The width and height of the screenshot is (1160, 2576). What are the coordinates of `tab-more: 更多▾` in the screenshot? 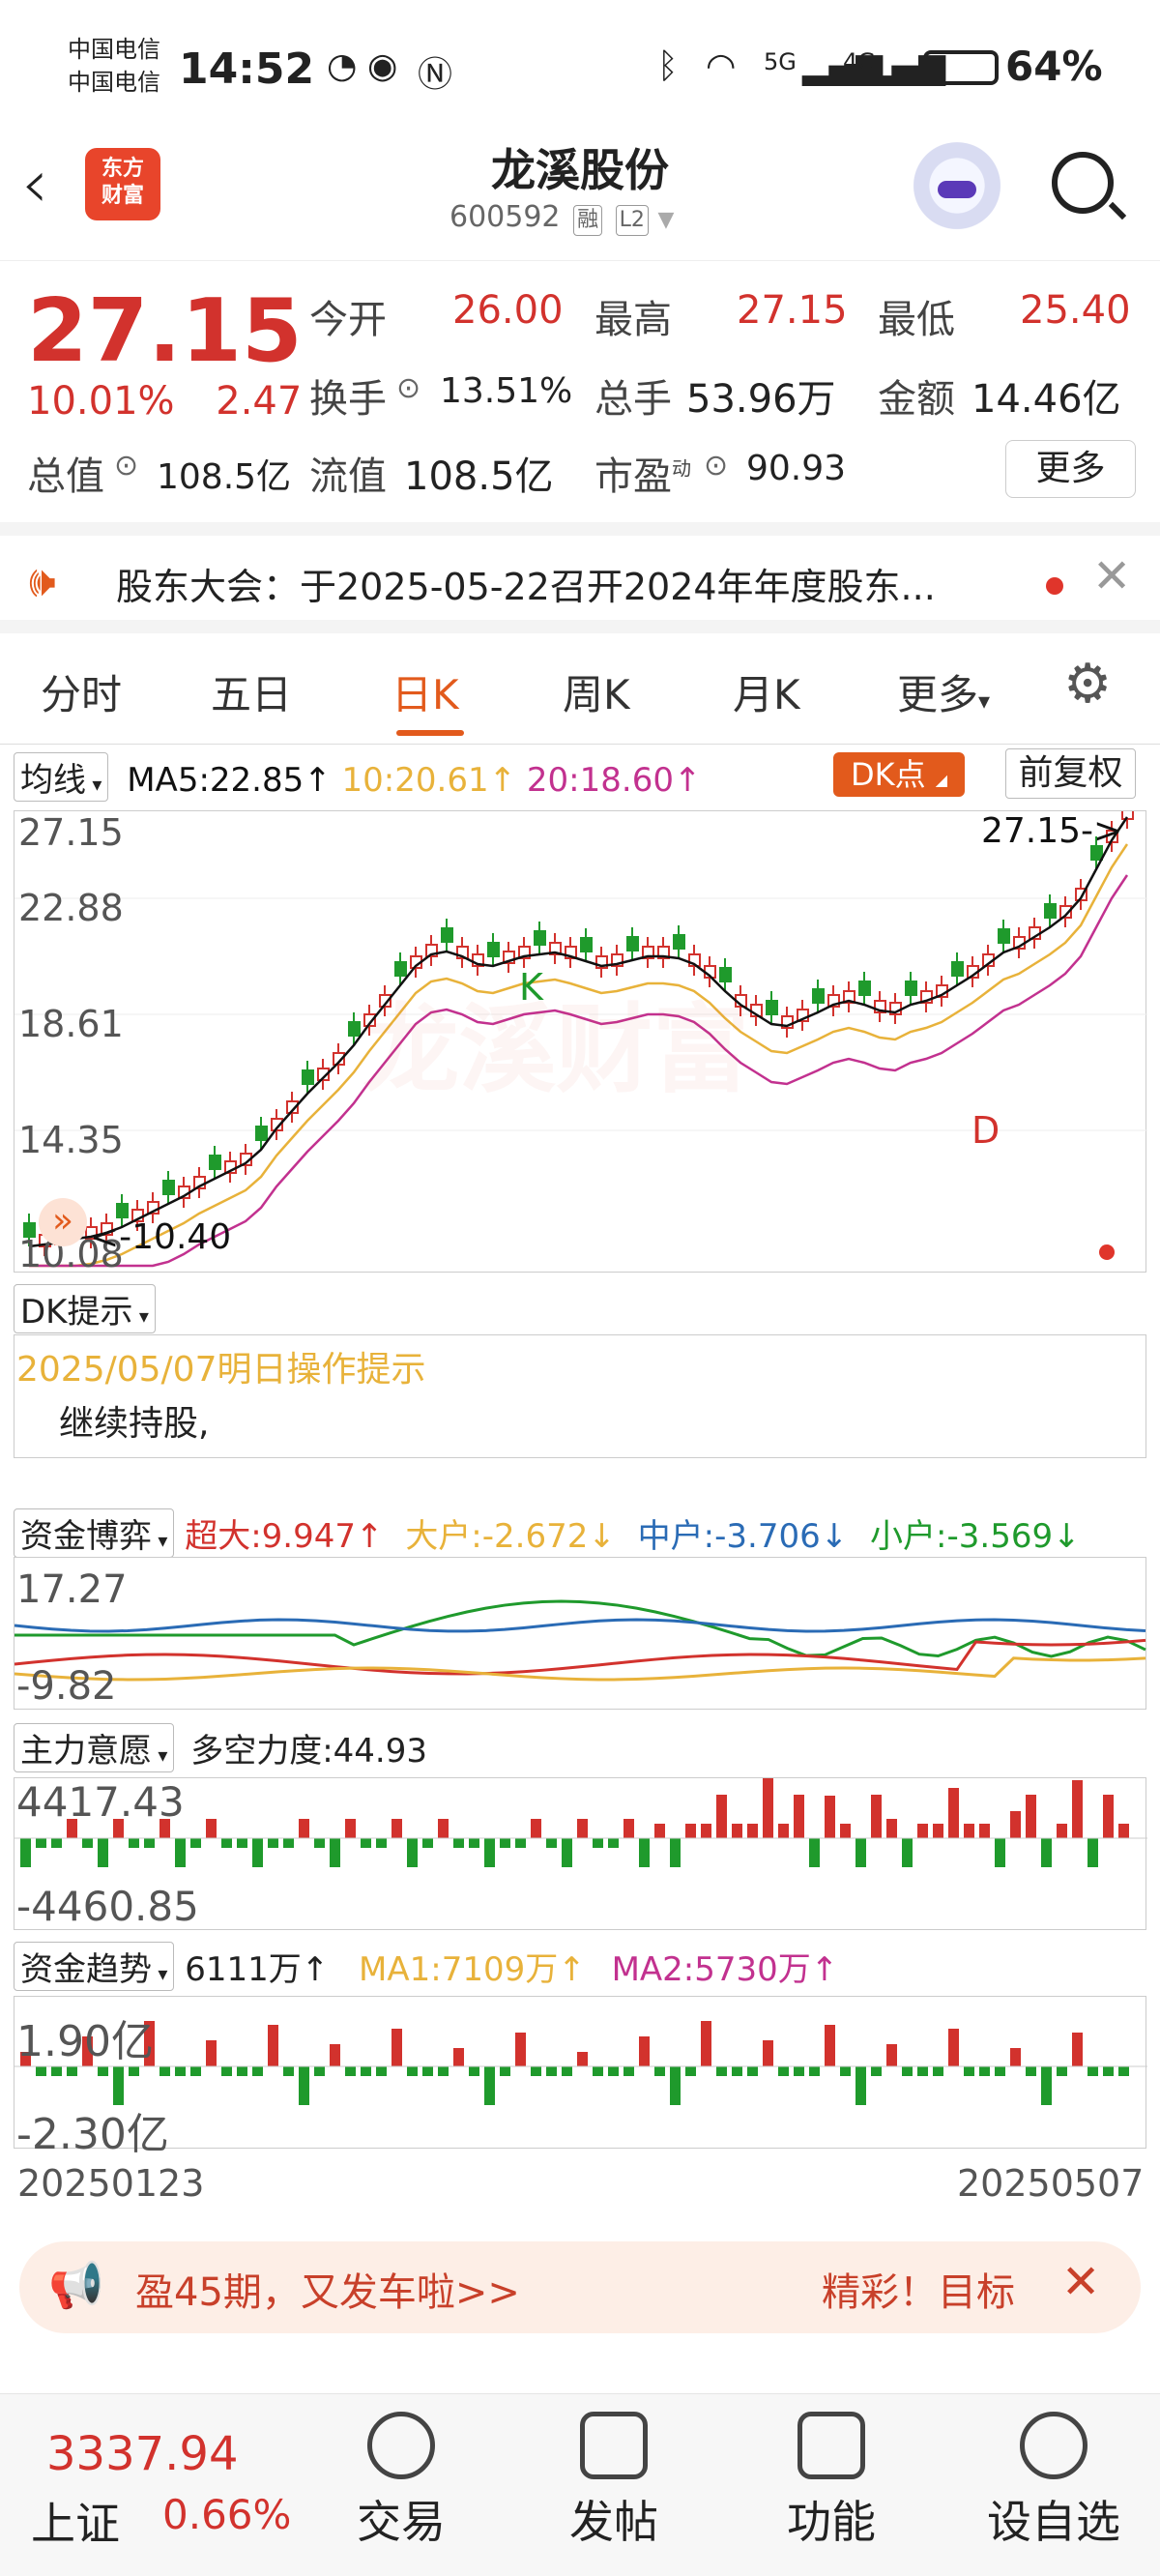 It's located at (944, 691).